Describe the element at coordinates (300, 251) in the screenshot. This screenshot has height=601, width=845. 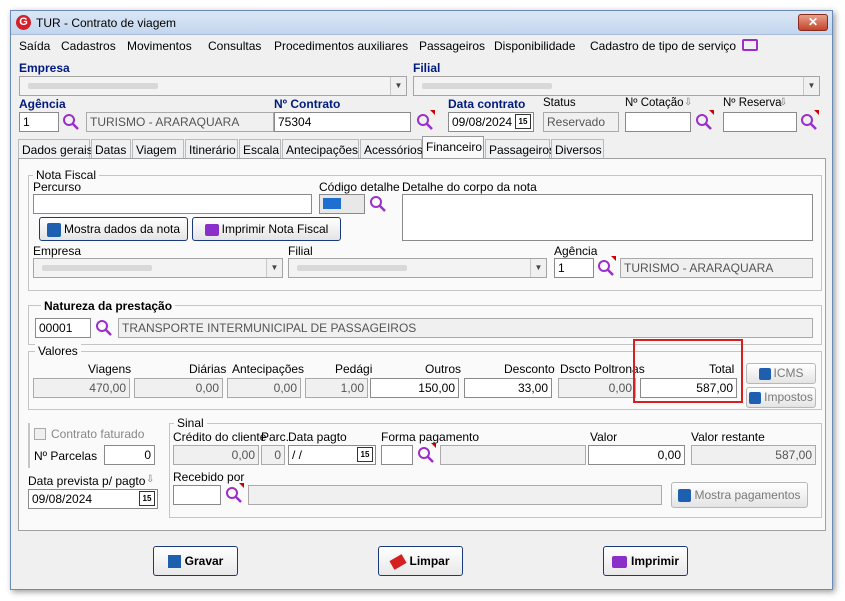
I see `nf-filial-label: Filial` at that location.